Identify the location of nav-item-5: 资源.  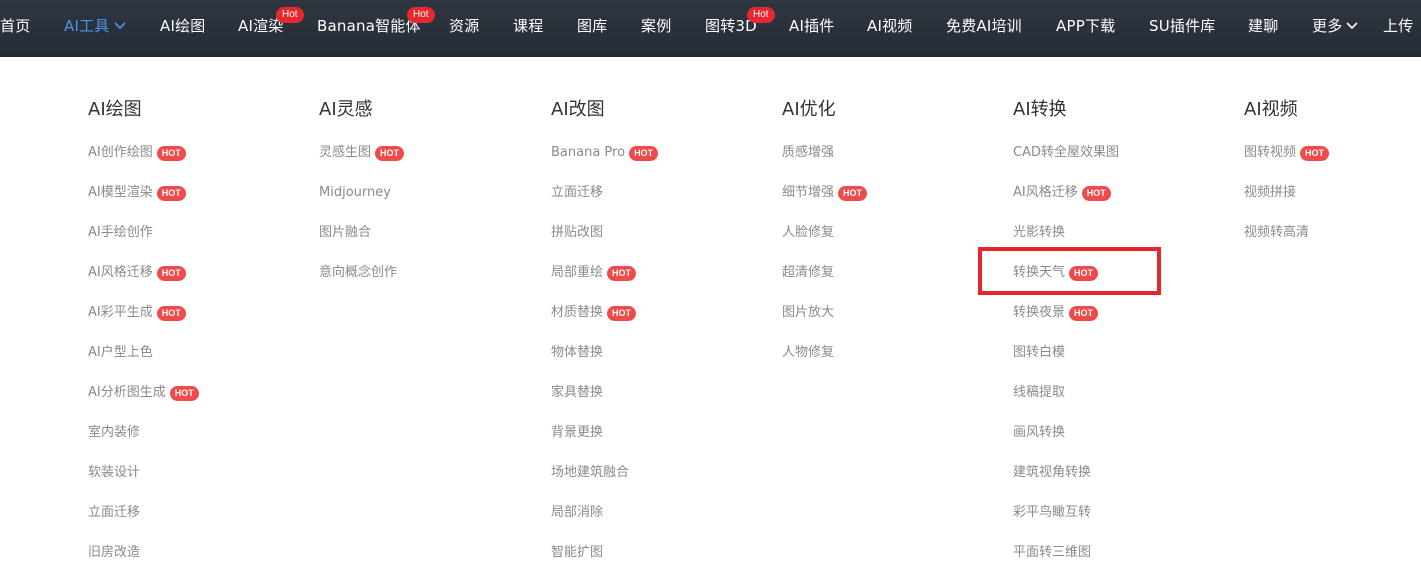
(464, 28).